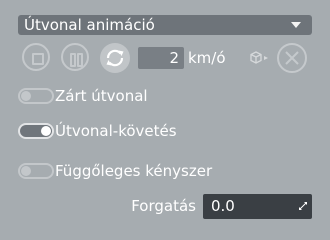  What do you see at coordinates (257, 206) in the screenshot?
I see `rotation-input: 0.0` at bounding box center [257, 206].